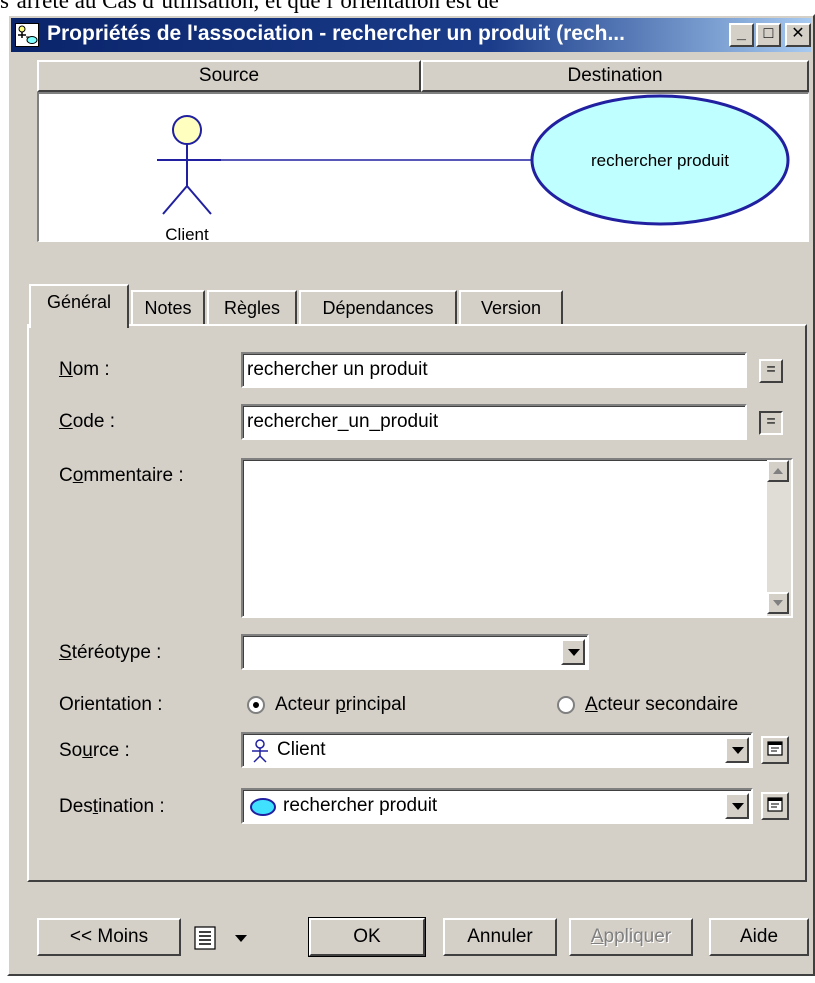 This screenshot has height=983, width=815. What do you see at coordinates (778, 603) in the screenshot?
I see `scroll-down-button` at bounding box center [778, 603].